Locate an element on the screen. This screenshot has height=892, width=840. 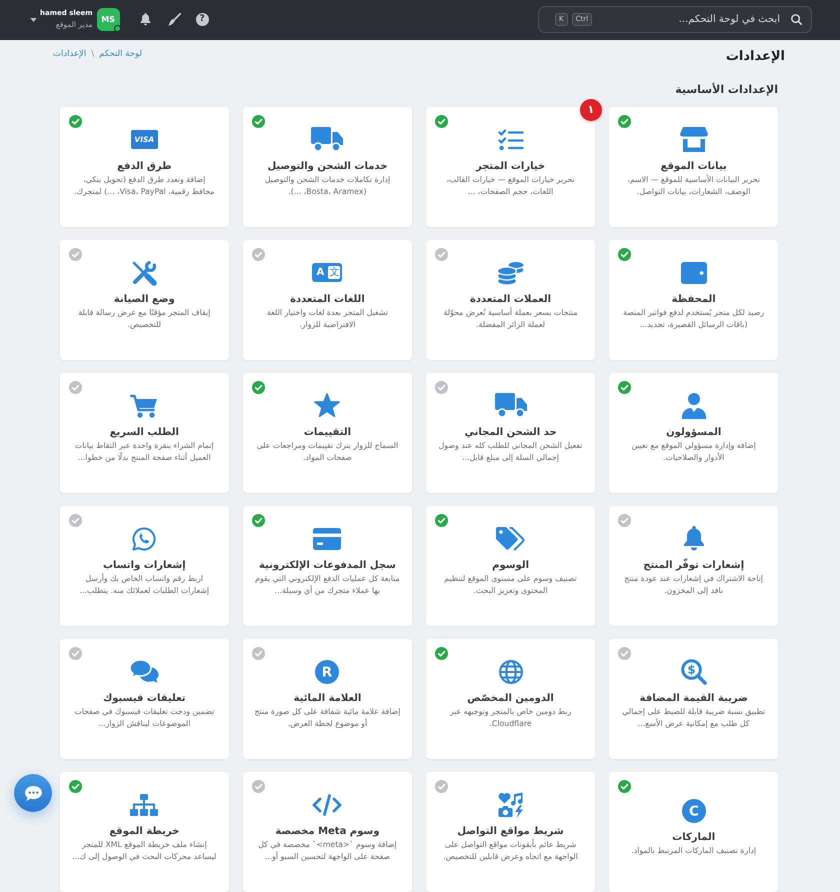
wallet-icon is located at coordinates (693, 273).